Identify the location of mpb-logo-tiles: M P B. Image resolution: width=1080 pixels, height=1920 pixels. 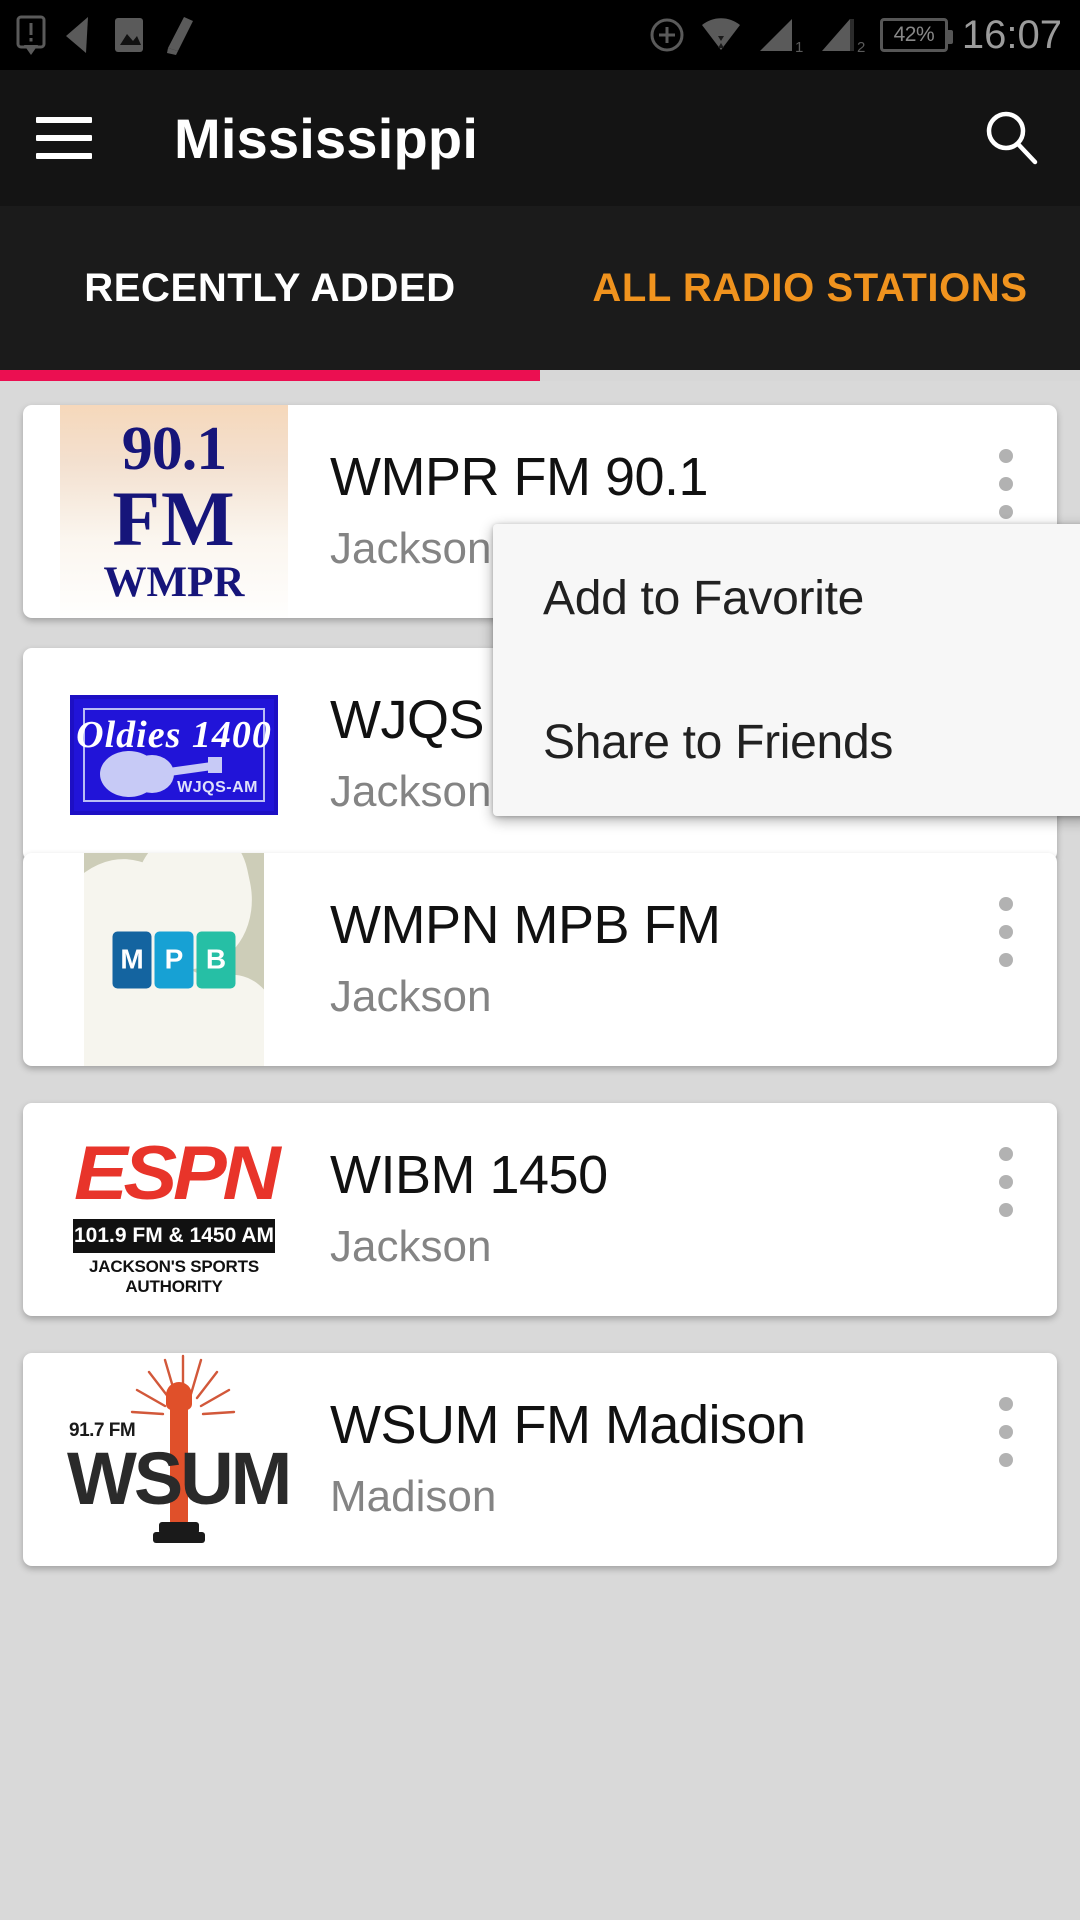
(174, 959).